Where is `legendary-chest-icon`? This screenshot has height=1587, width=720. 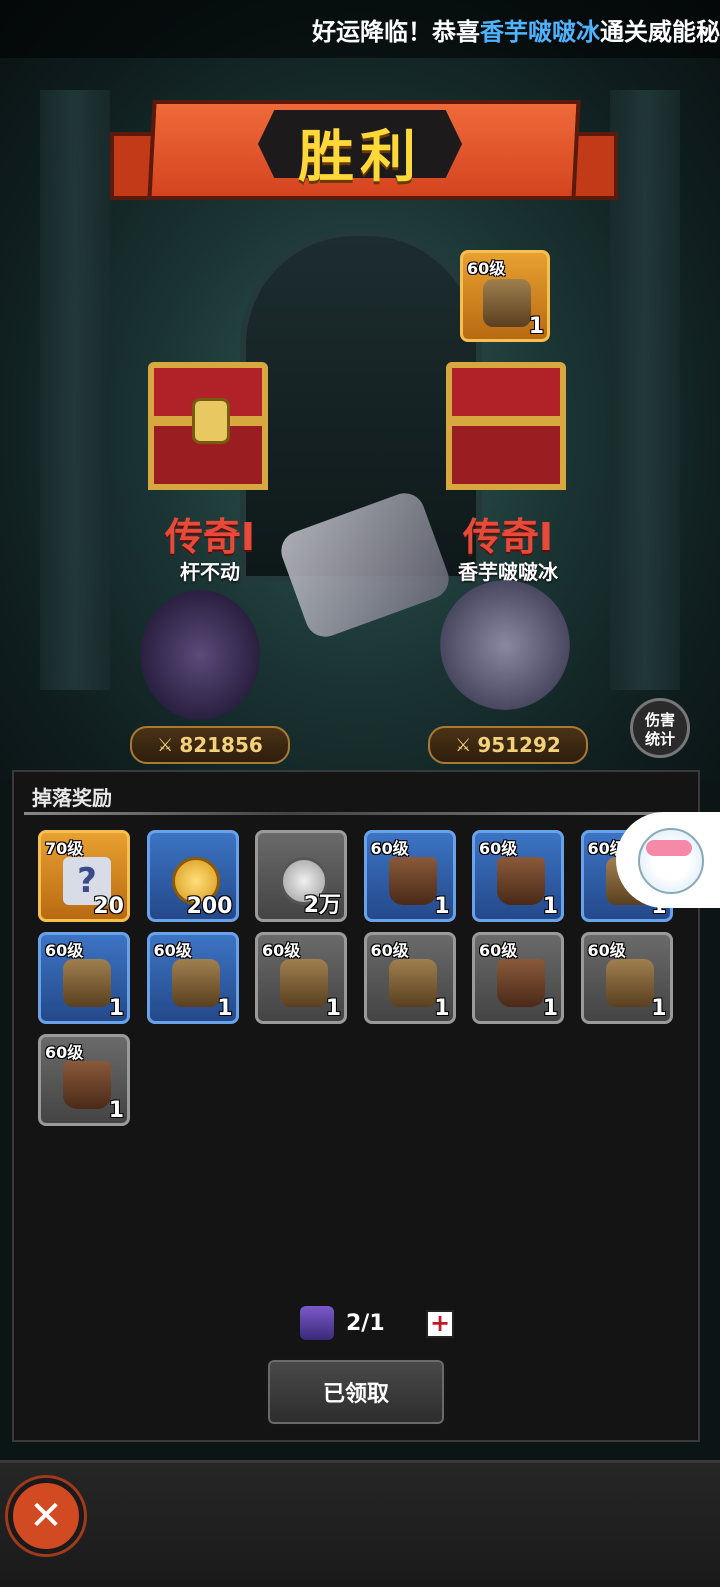 legendary-chest-icon is located at coordinates (208, 427).